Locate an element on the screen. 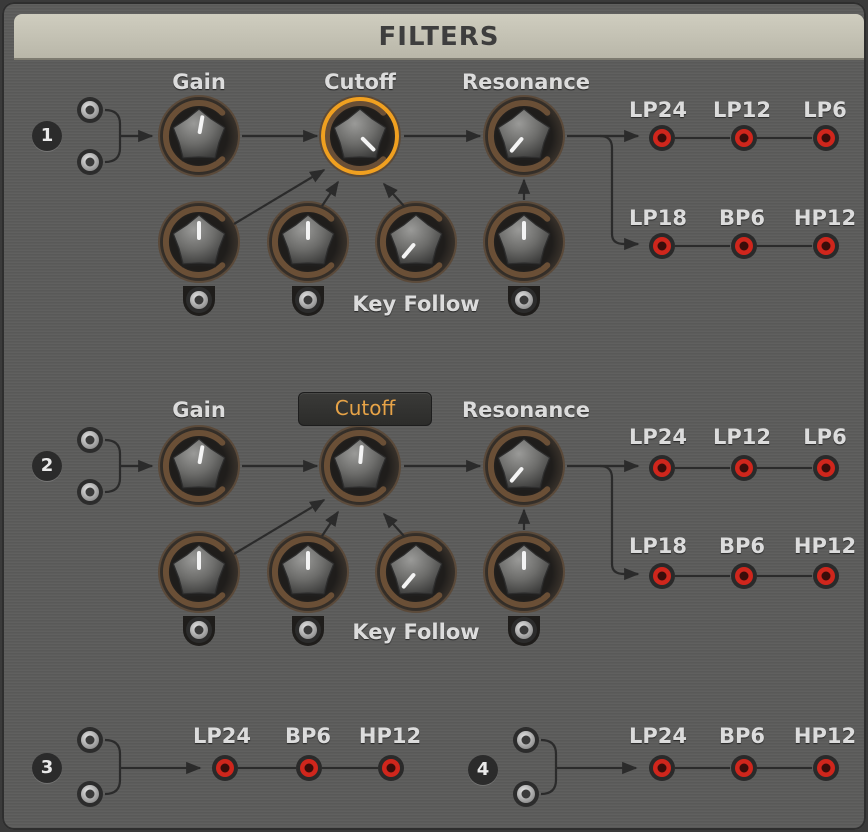  filter-1-cutoff-mod-knob is located at coordinates (308, 242).